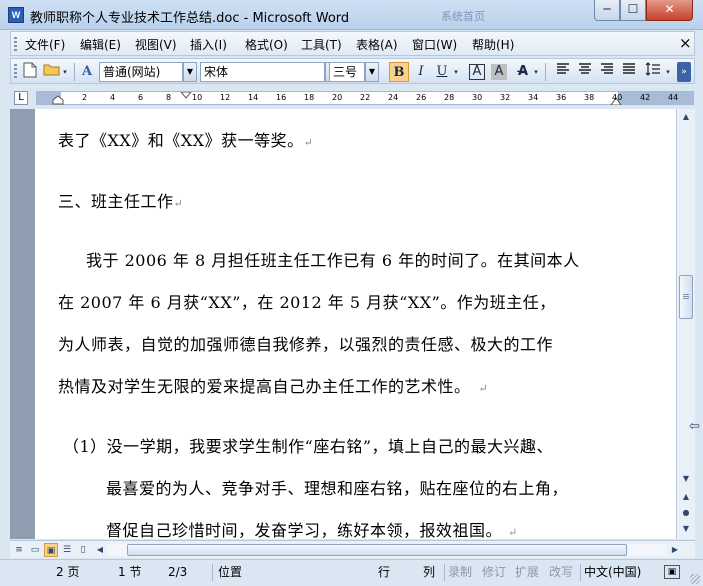 Image resolution: width=703 pixels, height=586 pixels. What do you see at coordinates (266, 44) in the screenshot?
I see `menu-format: 格式(O)` at bounding box center [266, 44].